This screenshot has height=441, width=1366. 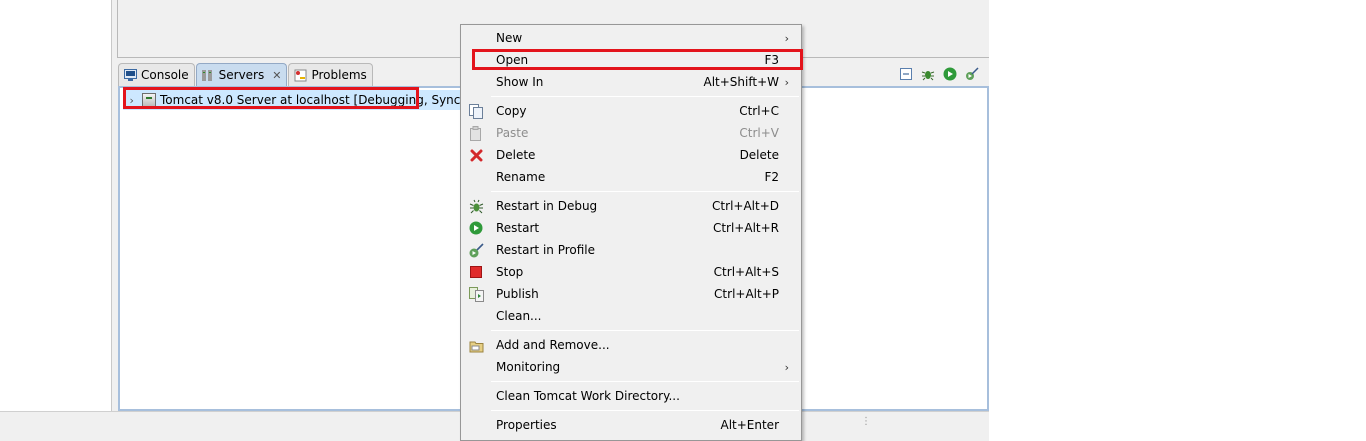 What do you see at coordinates (208, 75) in the screenshot?
I see `servers-icon` at bounding box center [208, 75].